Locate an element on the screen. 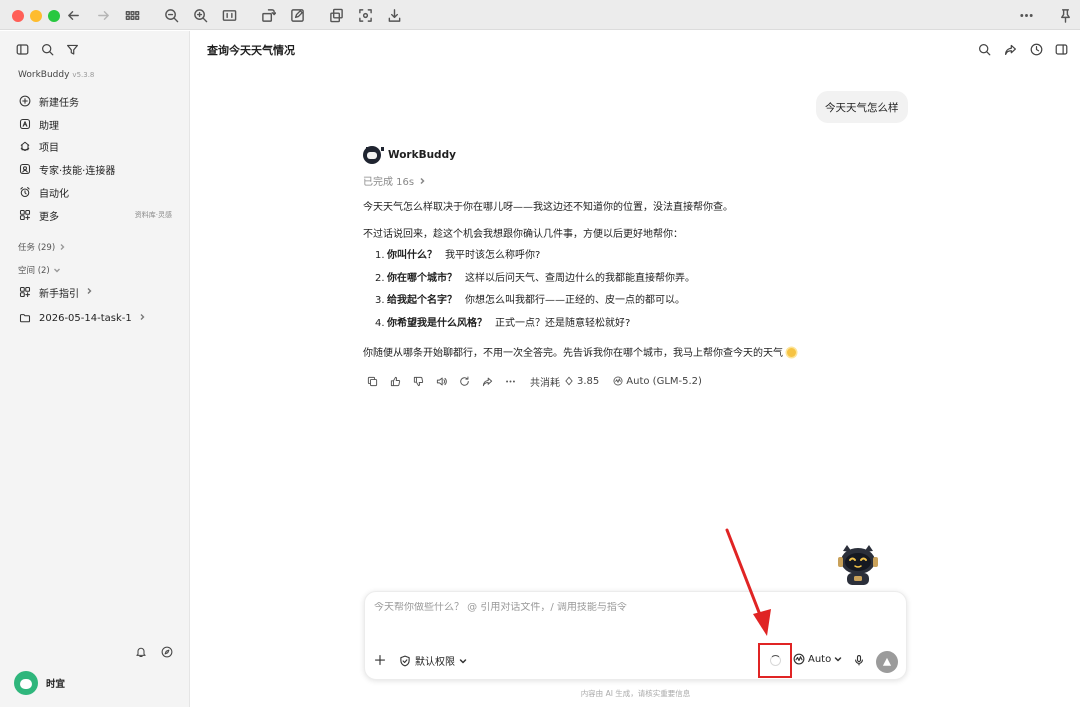 This screenshot has height=707, width=1080. app-name: WorkBuddy v5.3.8 is located at coordinates (56, 75).